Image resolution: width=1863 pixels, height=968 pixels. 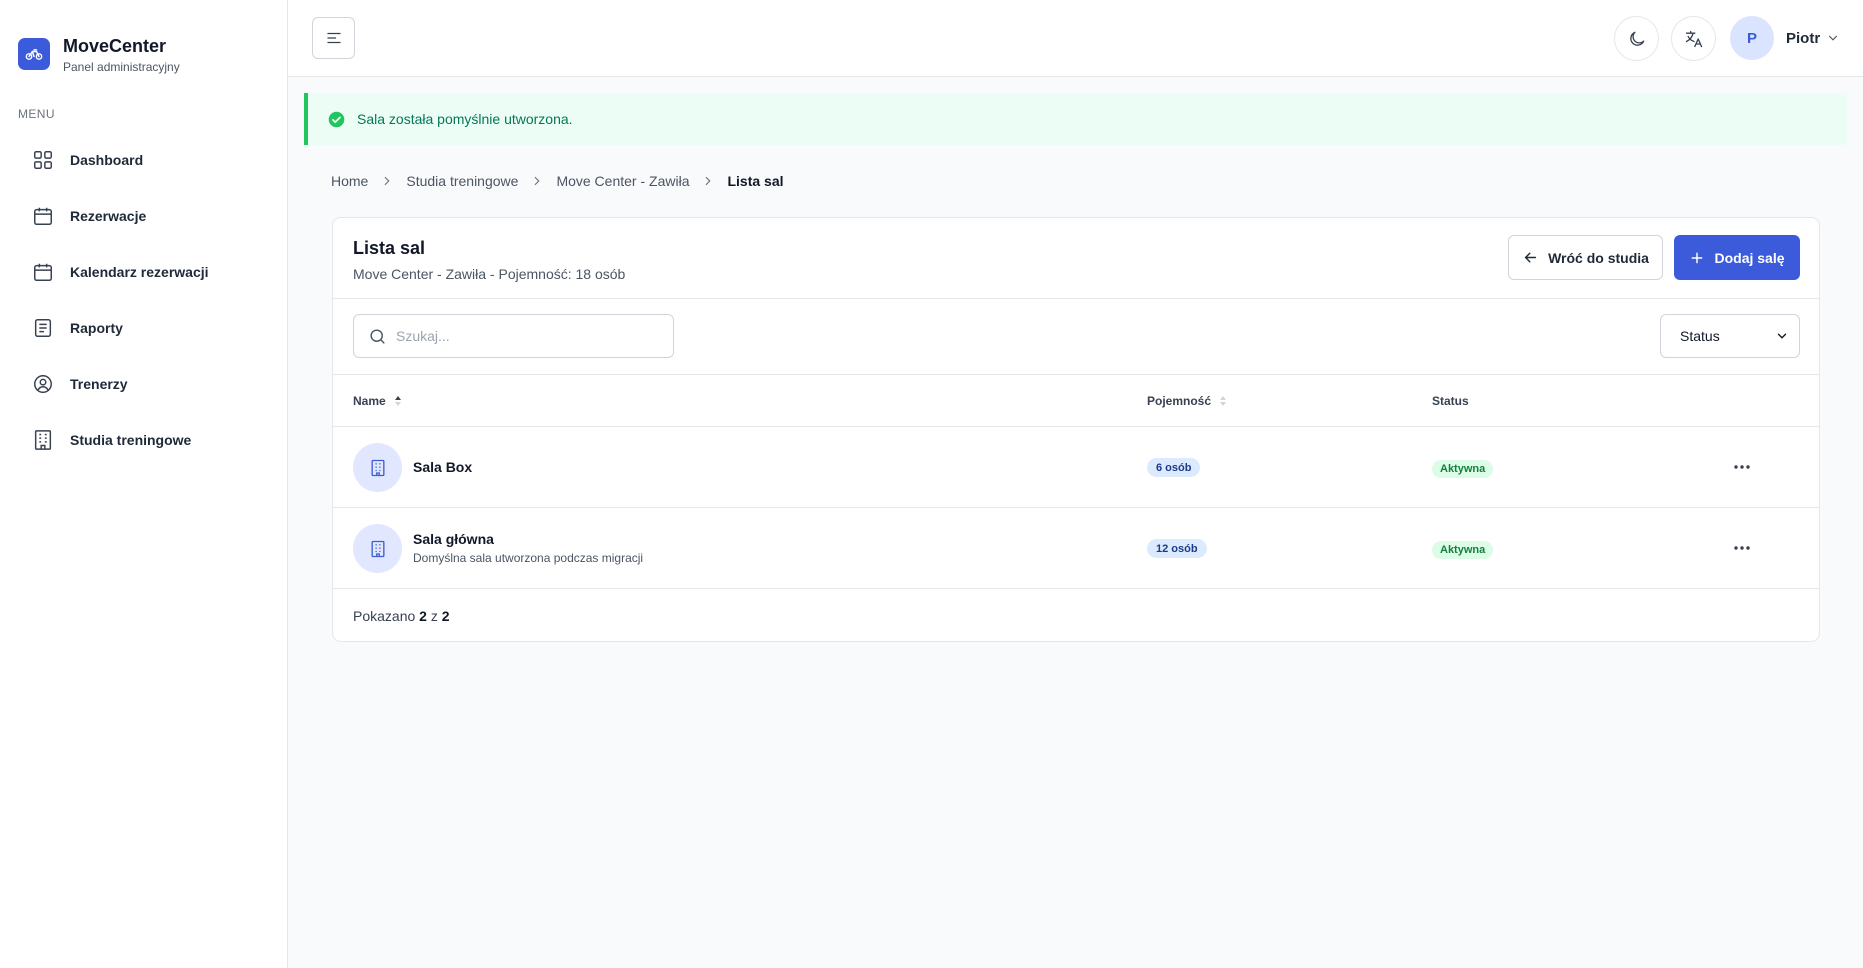 I want to click on room-name: Sala główna, so click(x=453, y=539).